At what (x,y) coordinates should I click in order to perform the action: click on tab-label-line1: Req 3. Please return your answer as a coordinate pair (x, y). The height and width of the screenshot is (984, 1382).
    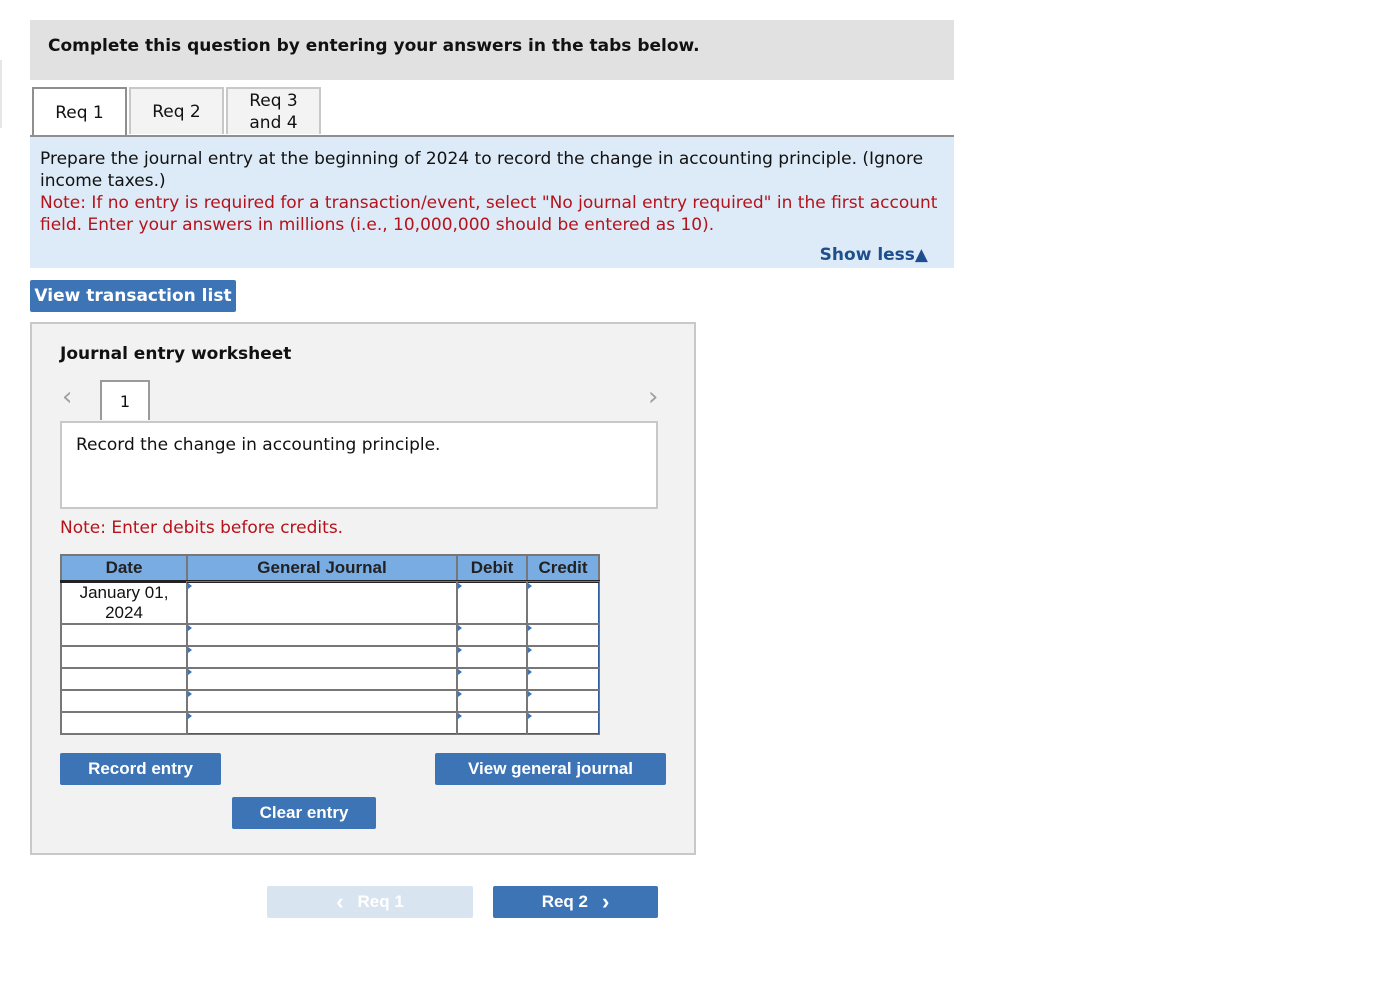
    Looking at the image, I should click on (273, 100).